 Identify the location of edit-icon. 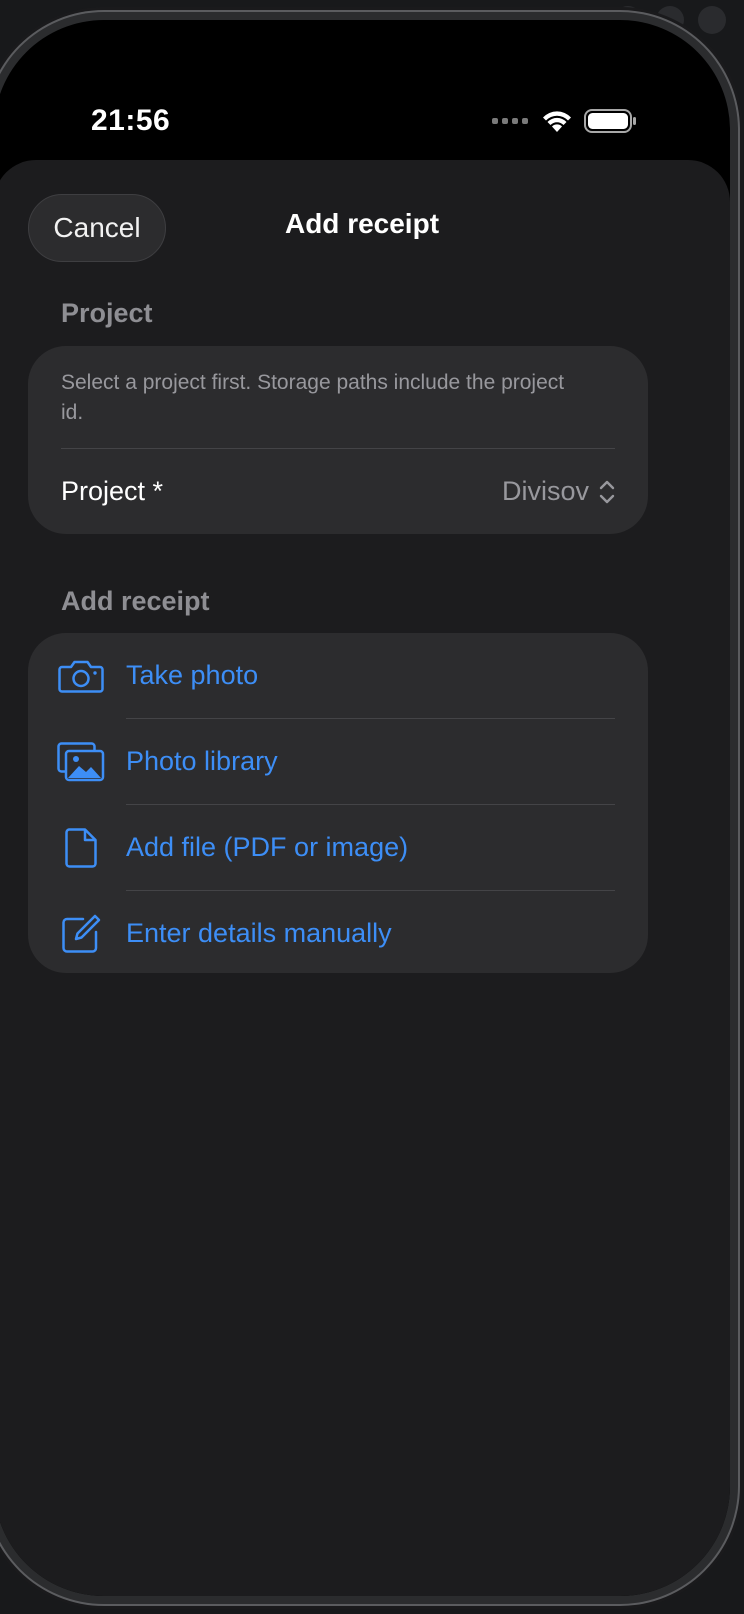
(81, 934).